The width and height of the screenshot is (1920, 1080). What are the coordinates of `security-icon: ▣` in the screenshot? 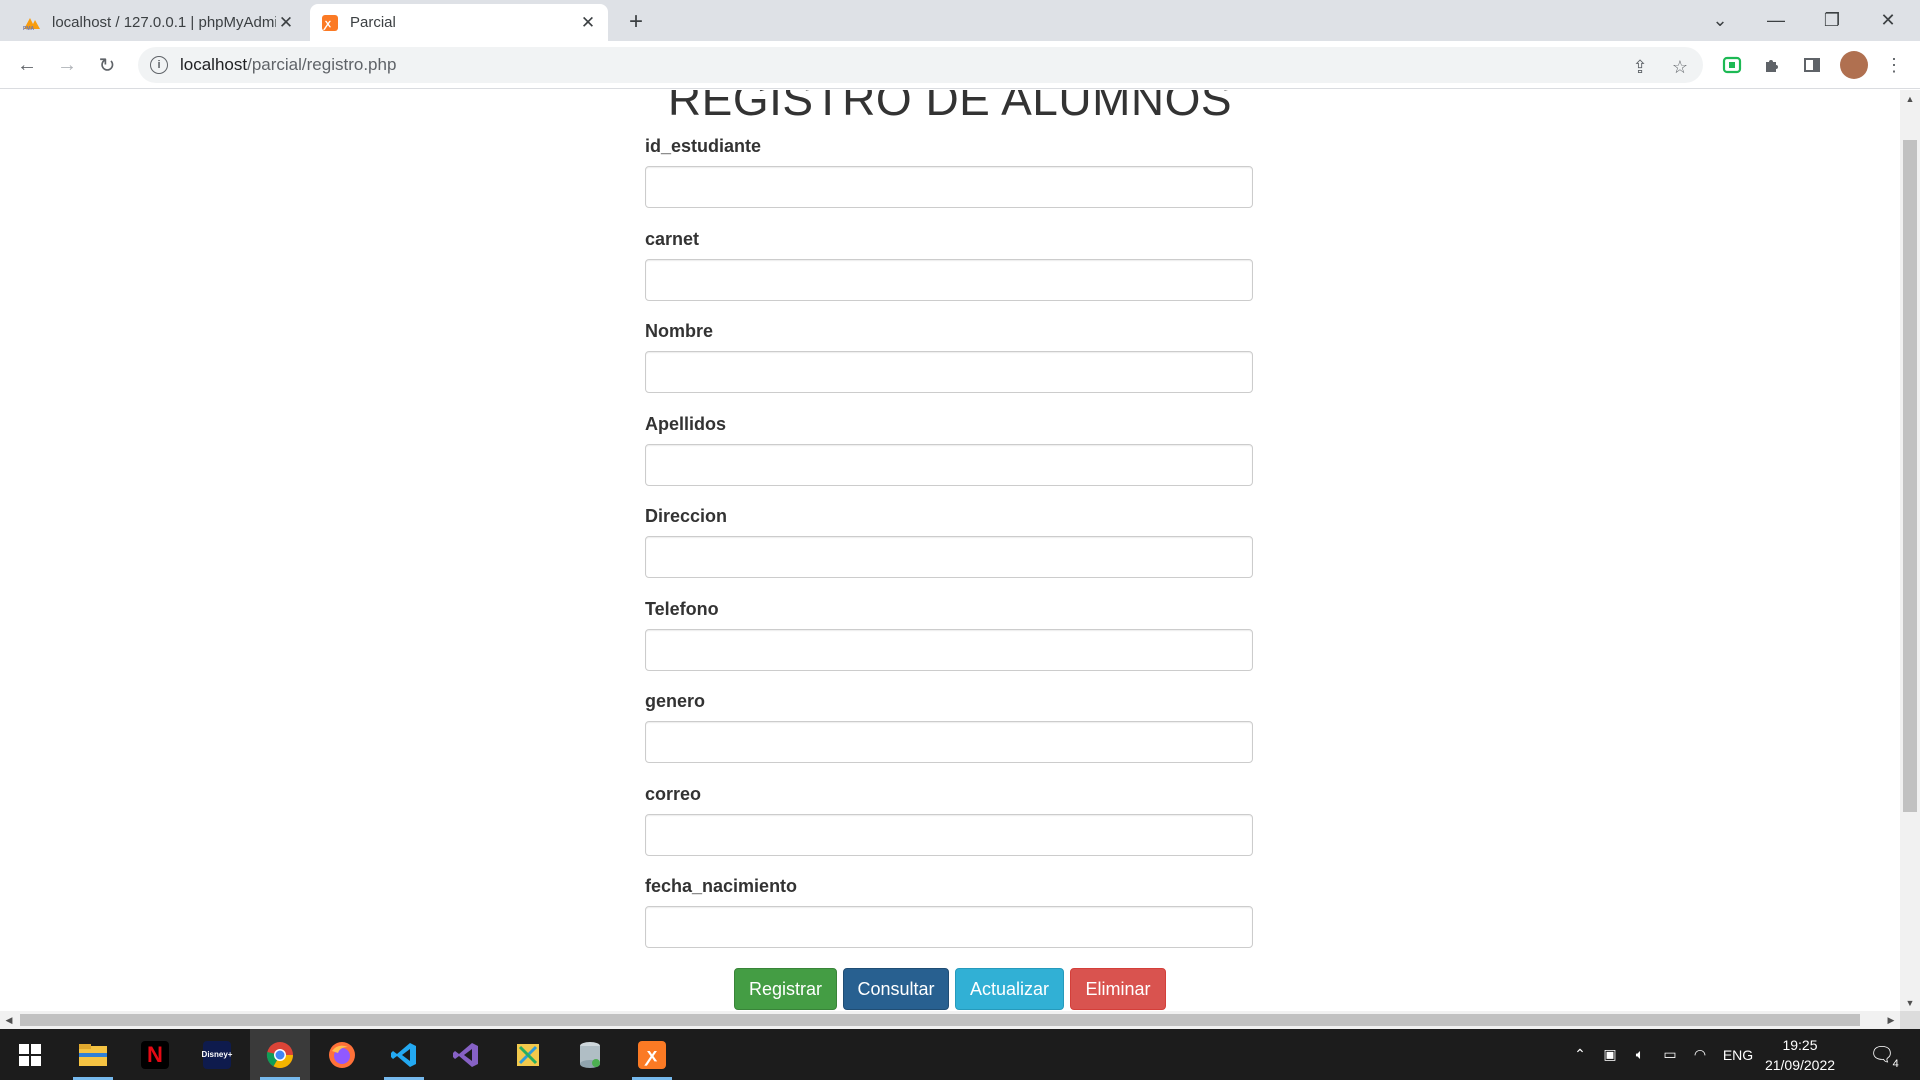 It's located at (1610, 1054).